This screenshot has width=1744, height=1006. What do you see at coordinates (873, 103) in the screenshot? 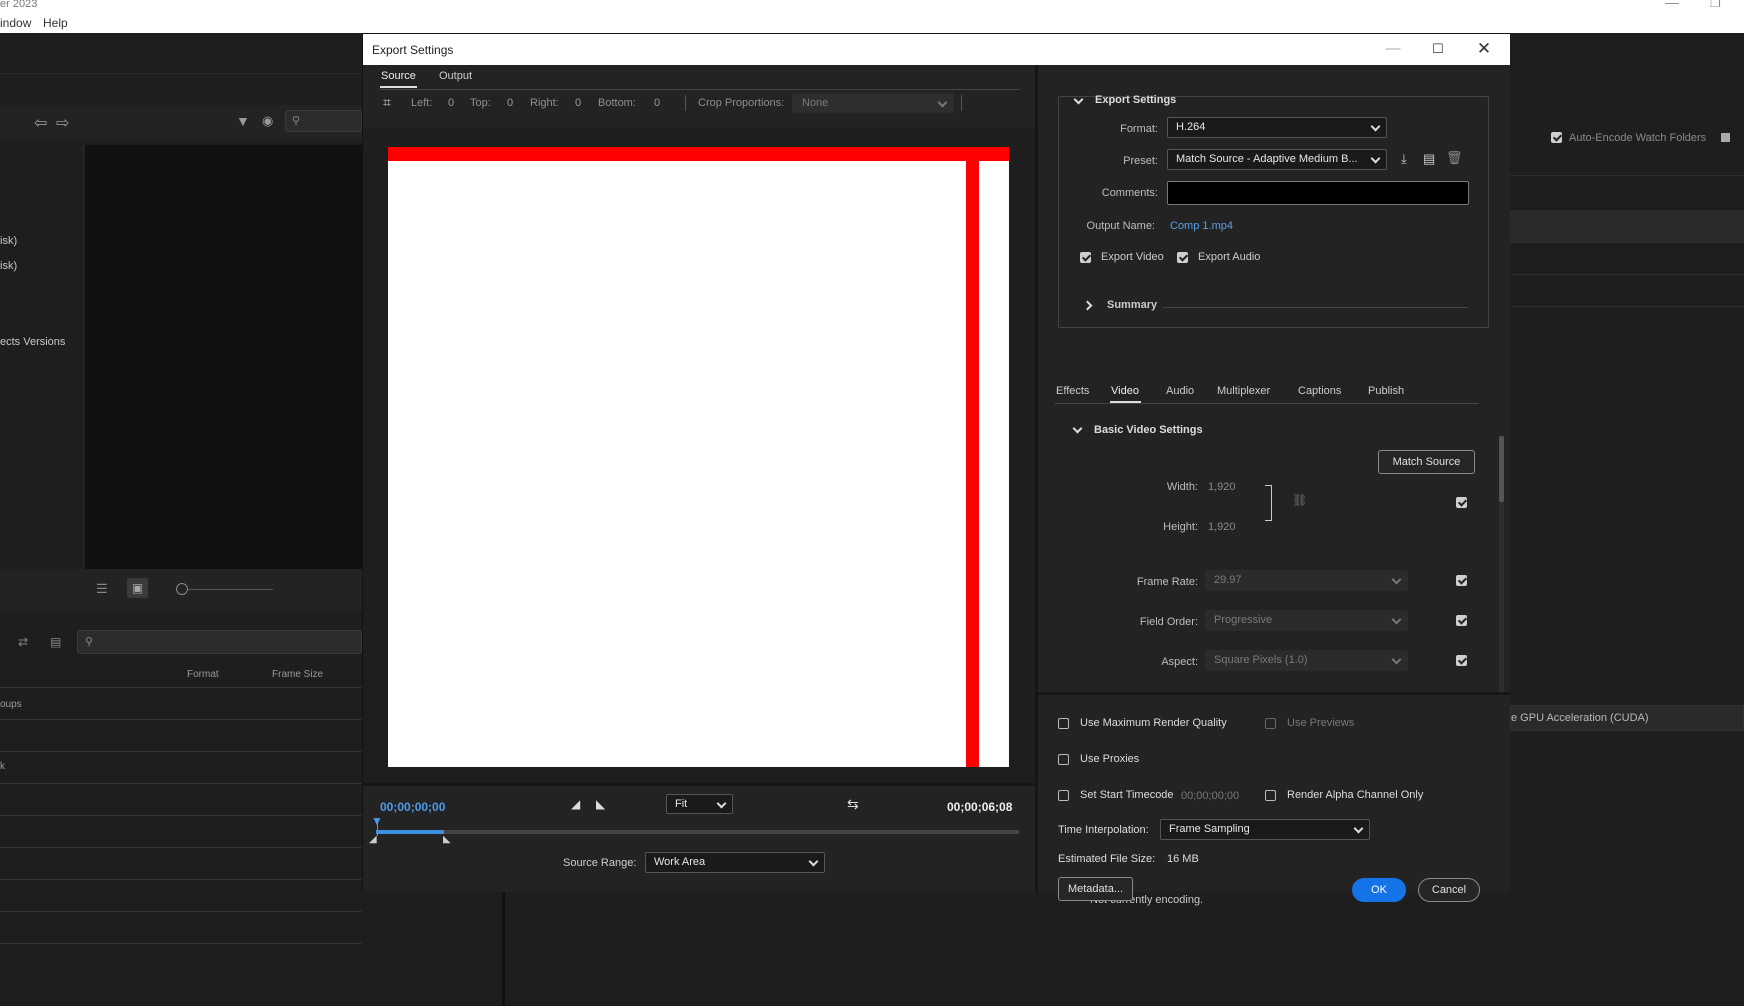
I see `crop-proportions-select: None` at bounding box center [873, 103].